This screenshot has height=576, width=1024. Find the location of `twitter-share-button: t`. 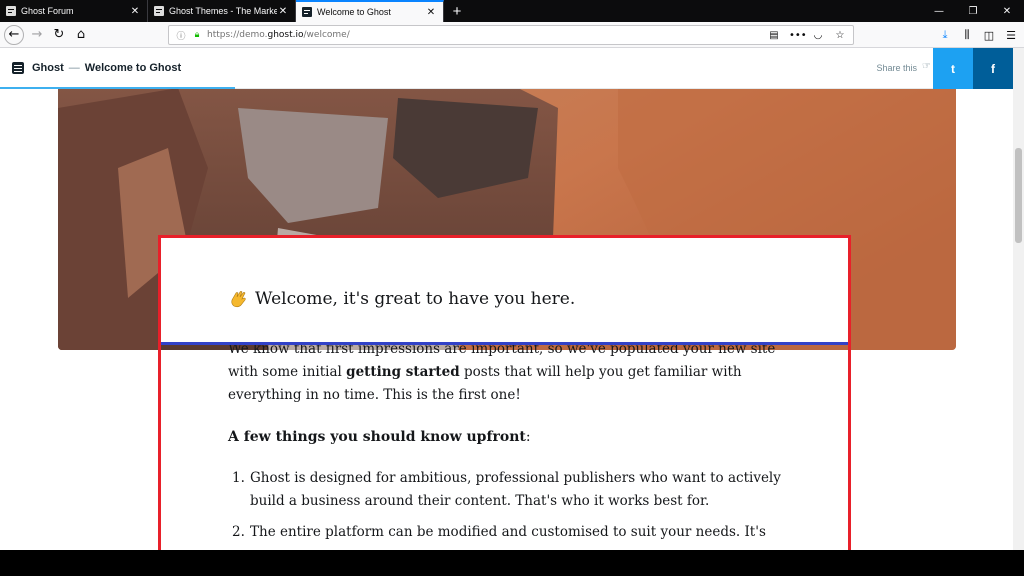

twitter-share-button: t is located at coordinates (953, 68).